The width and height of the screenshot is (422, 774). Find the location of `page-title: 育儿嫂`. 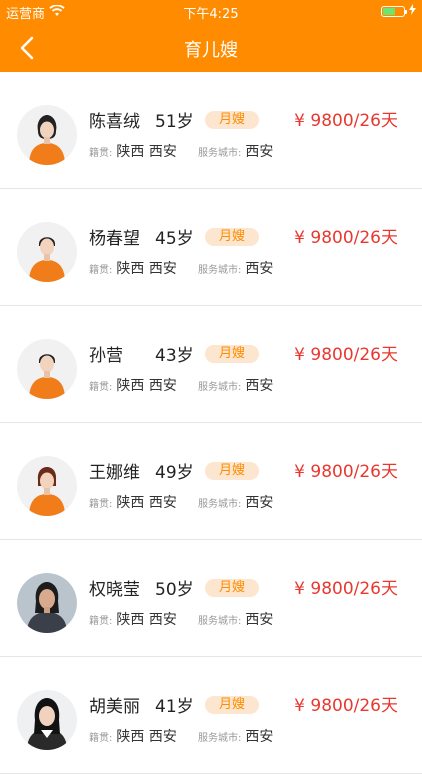

page-title: 育儿嫂 is located at coordinates (211, 50).